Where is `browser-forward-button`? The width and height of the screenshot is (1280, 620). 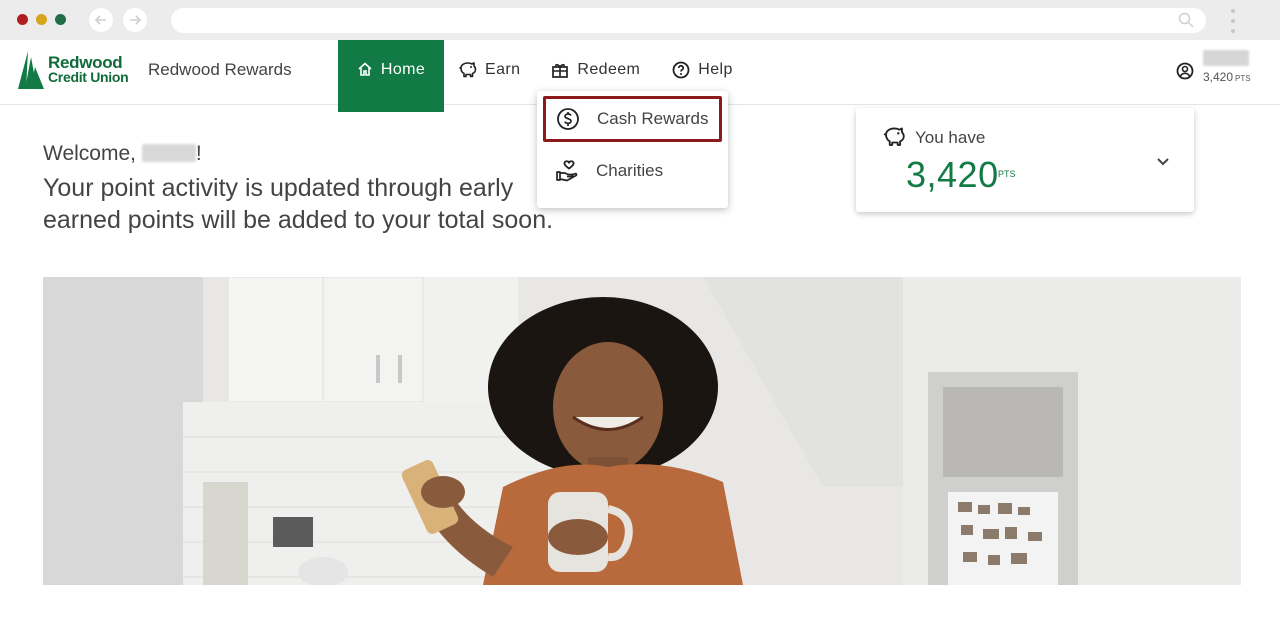 browser-forward-button is located at coordinates (135, 20).